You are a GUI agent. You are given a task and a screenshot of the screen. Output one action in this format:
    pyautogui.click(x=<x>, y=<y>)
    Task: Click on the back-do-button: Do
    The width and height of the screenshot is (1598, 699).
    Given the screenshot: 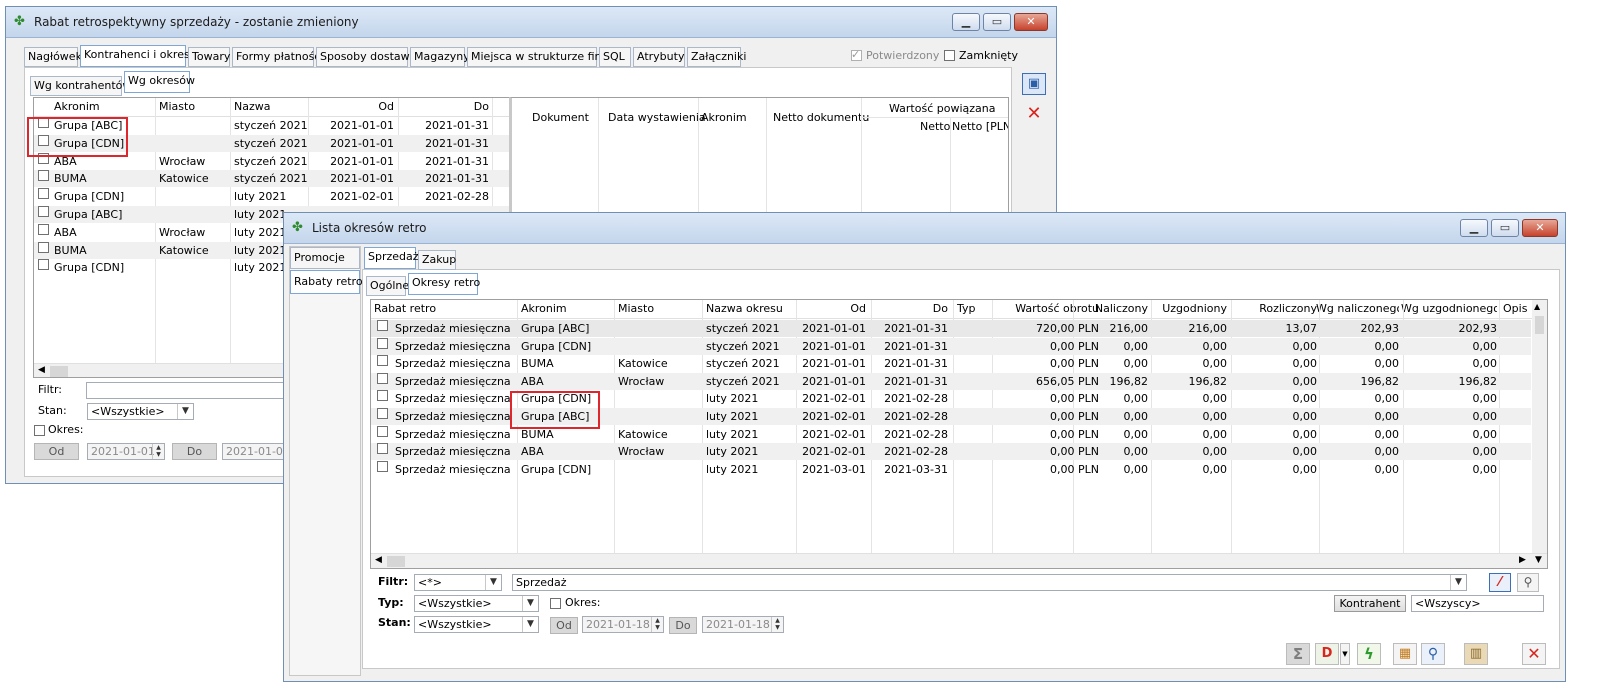 What is the action you would take?
    pyautogui.click(x=194, y=451)
    